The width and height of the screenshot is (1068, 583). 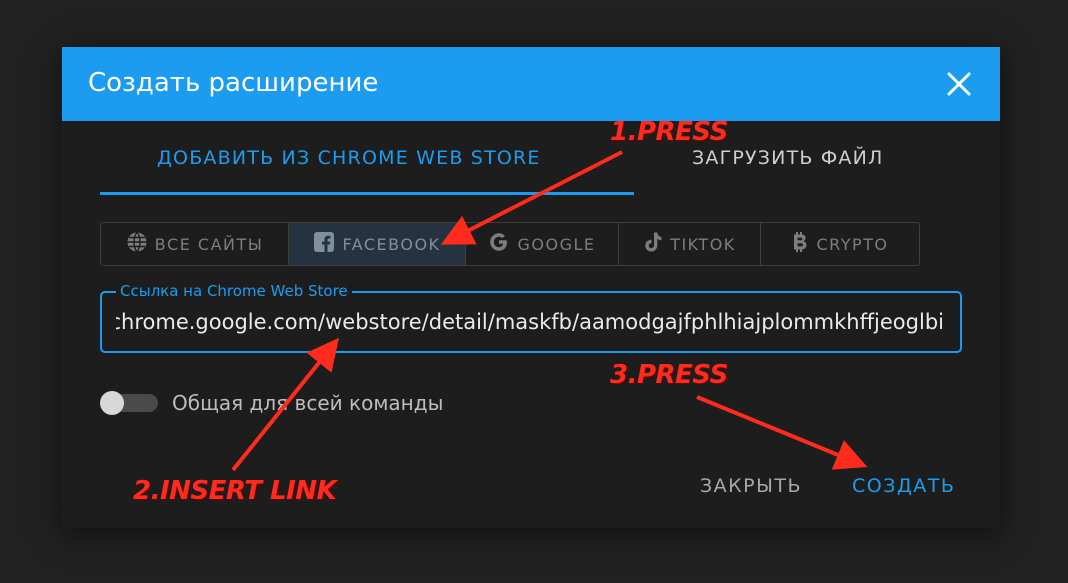 I want to click on tab-chrome-web-store: ДОБАВИТЬ ИЗ CHROME WEB STORE, so click(x=349, y=162).